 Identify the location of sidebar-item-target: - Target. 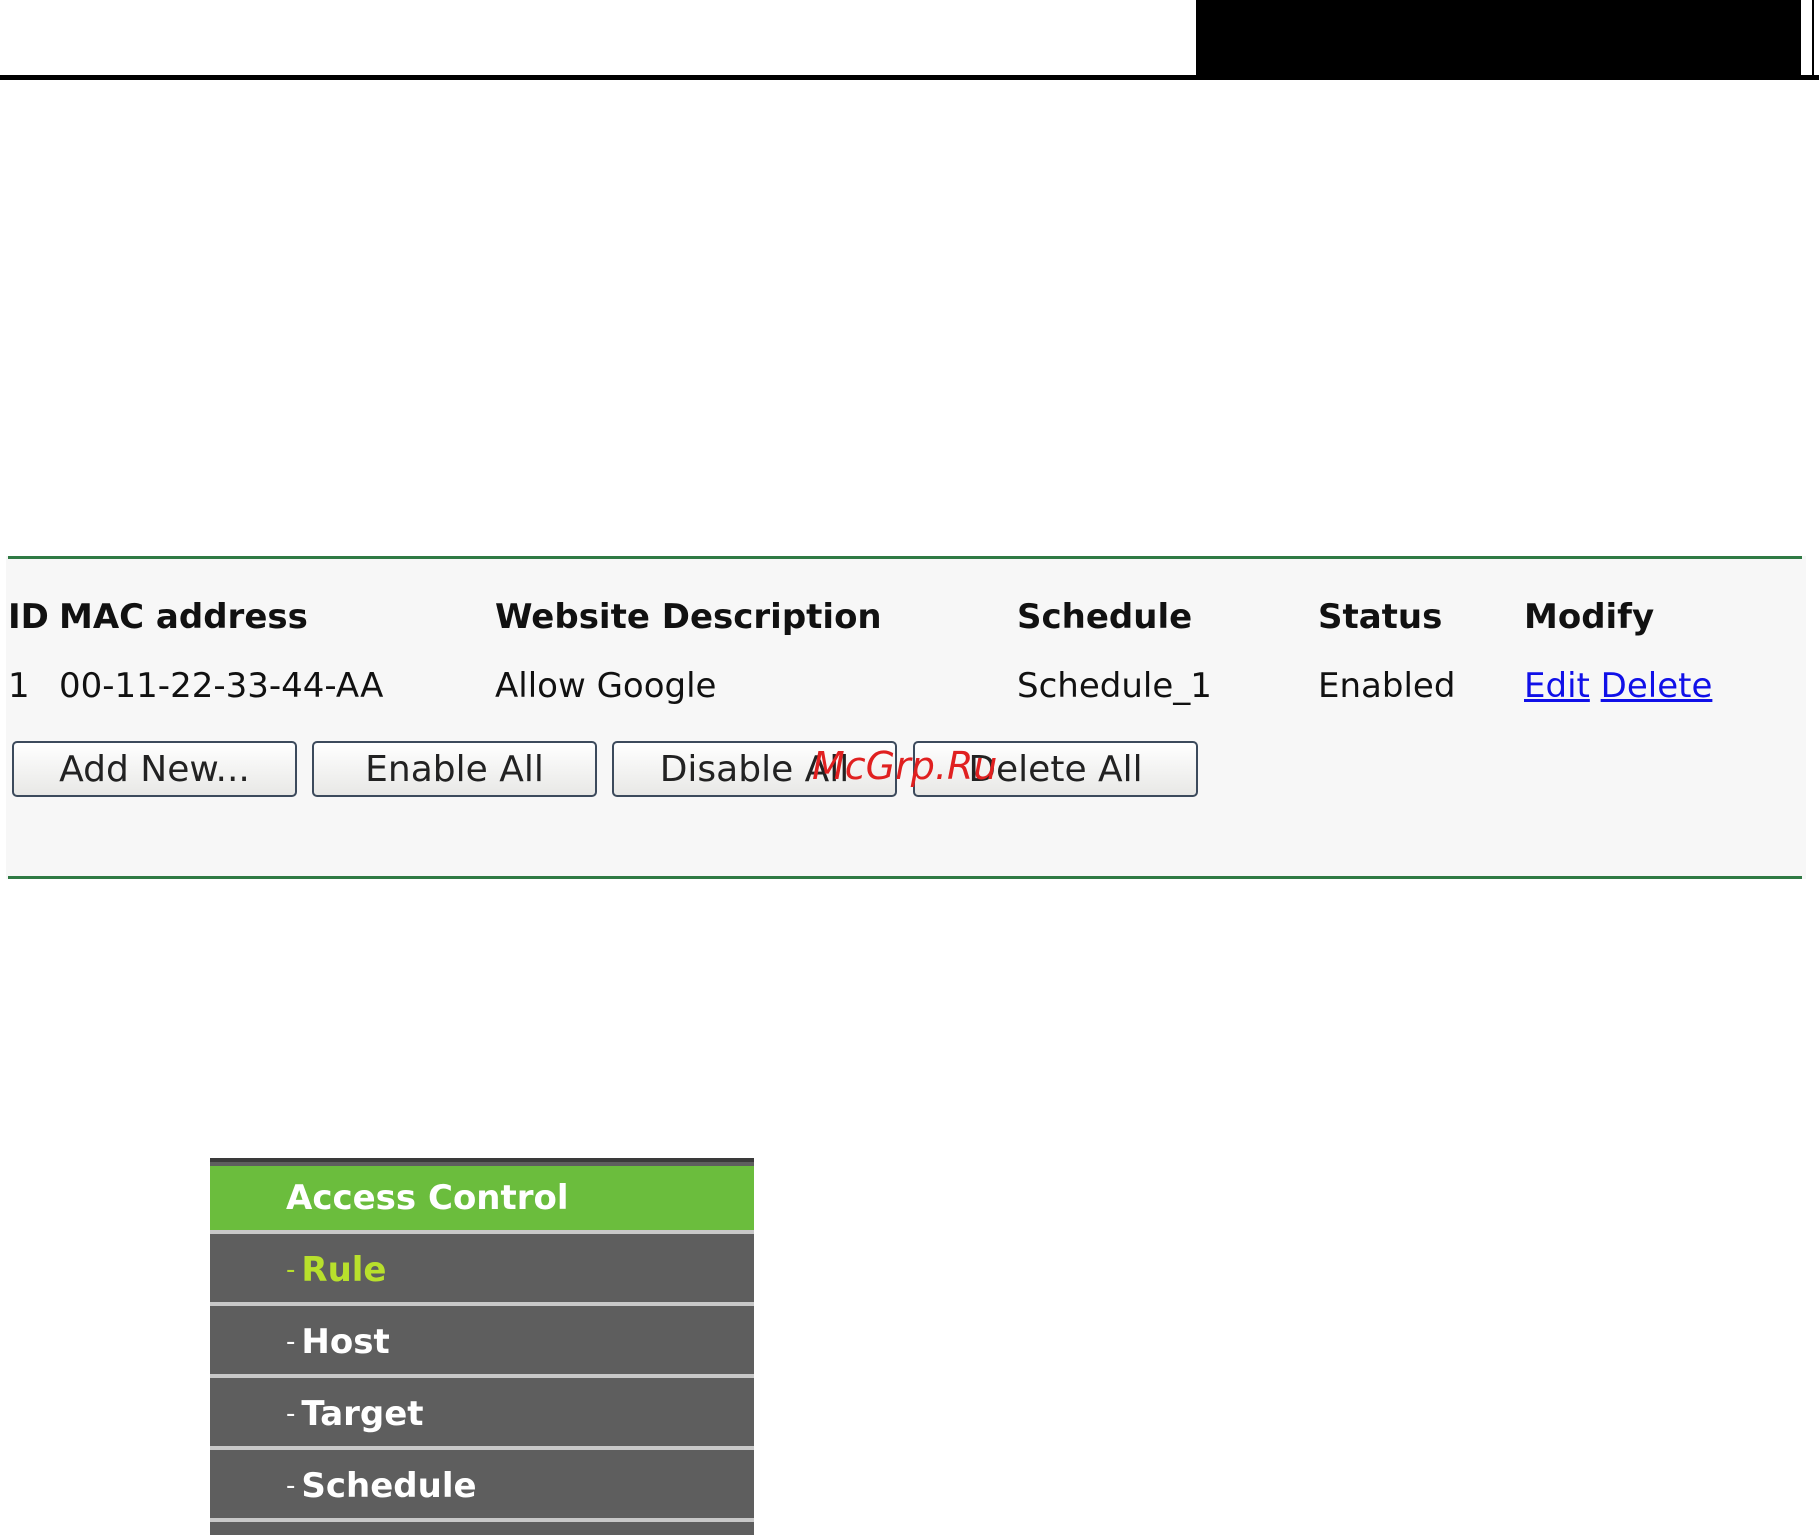
(482, 1416).